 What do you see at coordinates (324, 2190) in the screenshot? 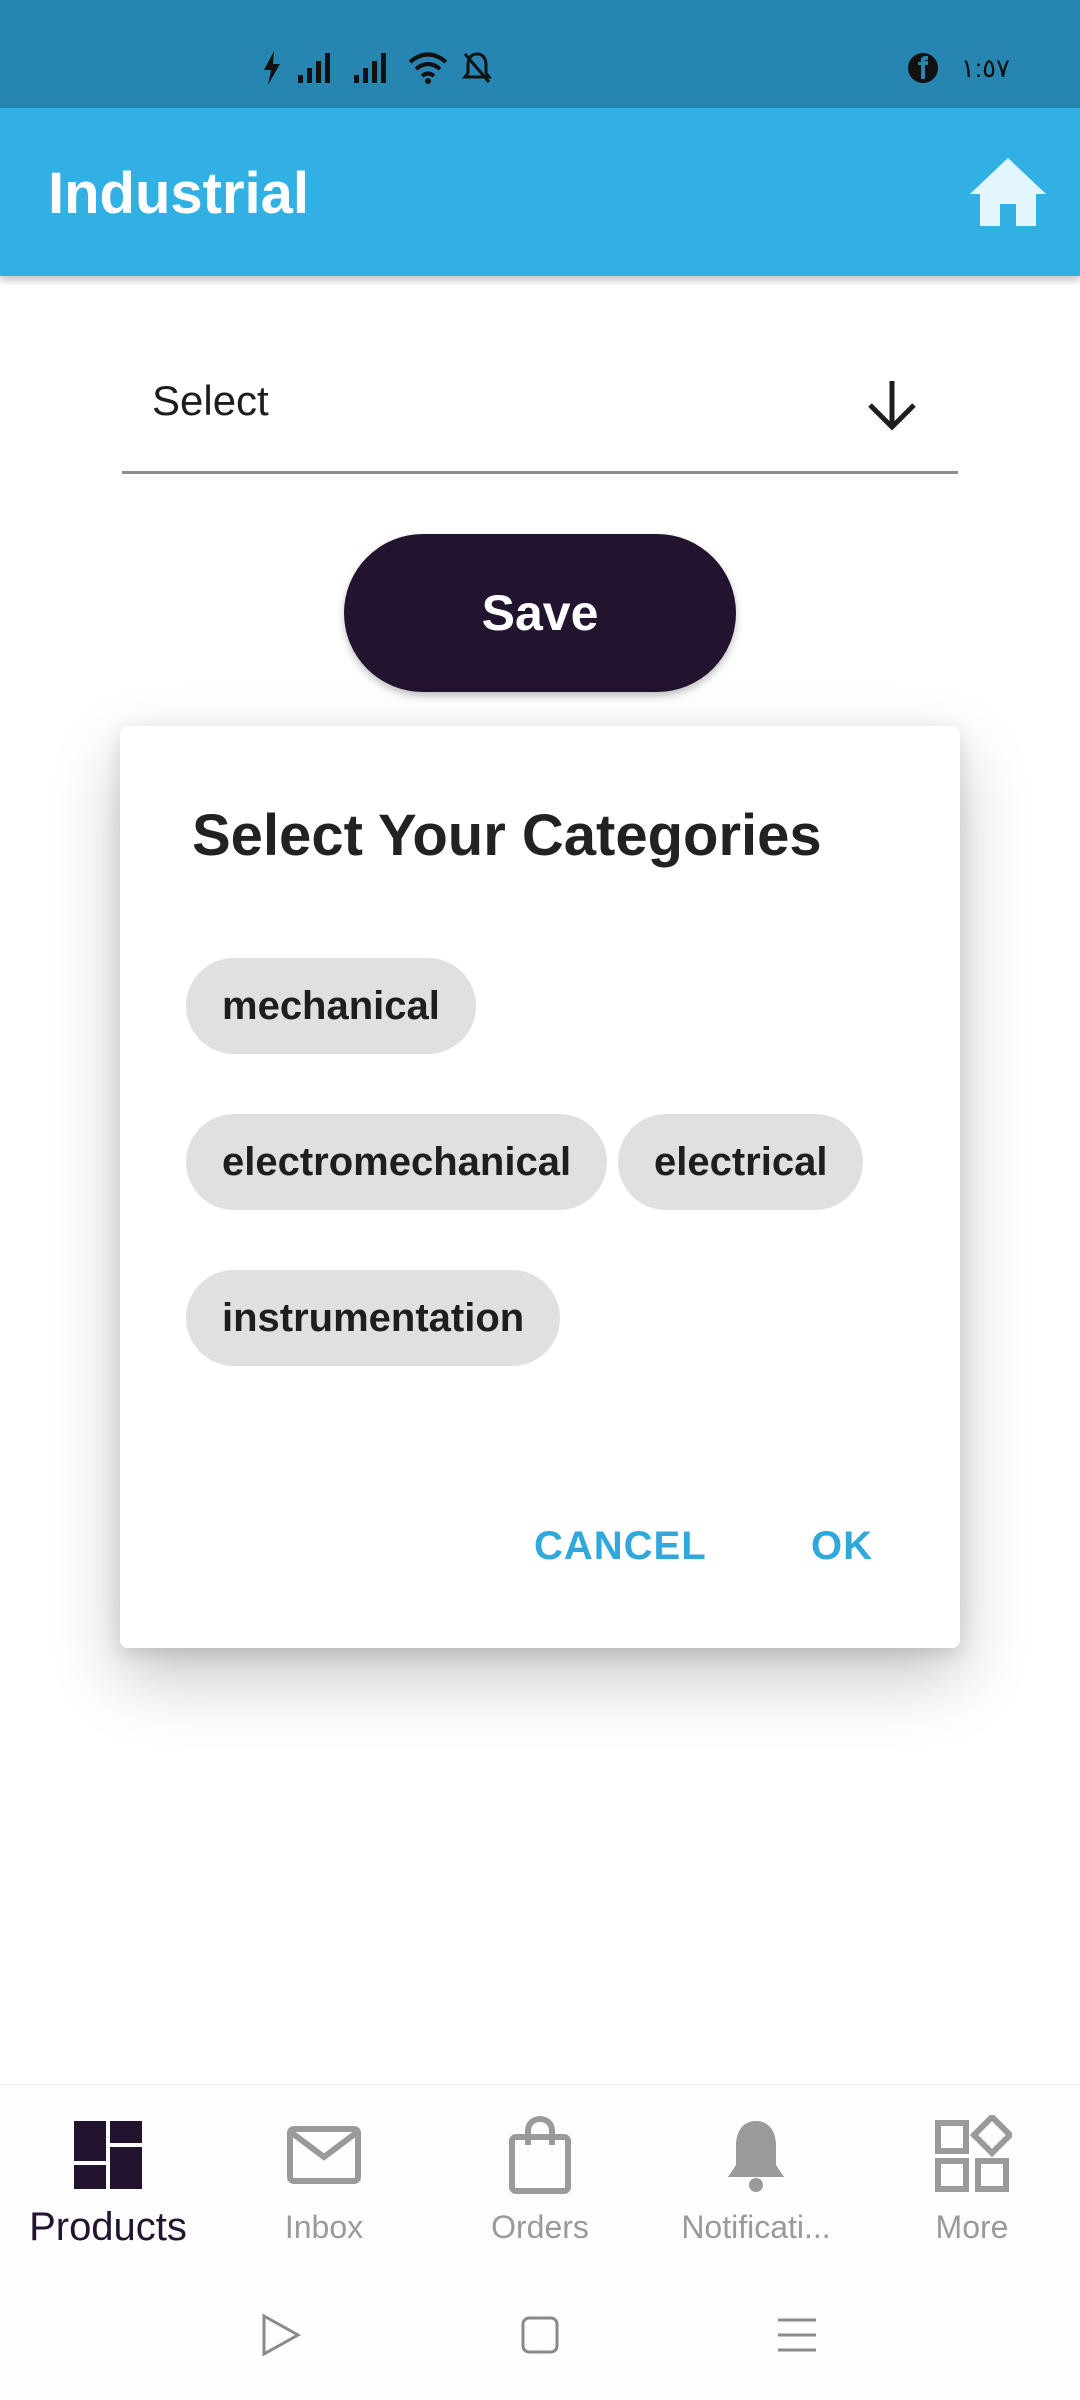
I see `nav-item-inbox: Inbox` at bounding box center [324, 2190].